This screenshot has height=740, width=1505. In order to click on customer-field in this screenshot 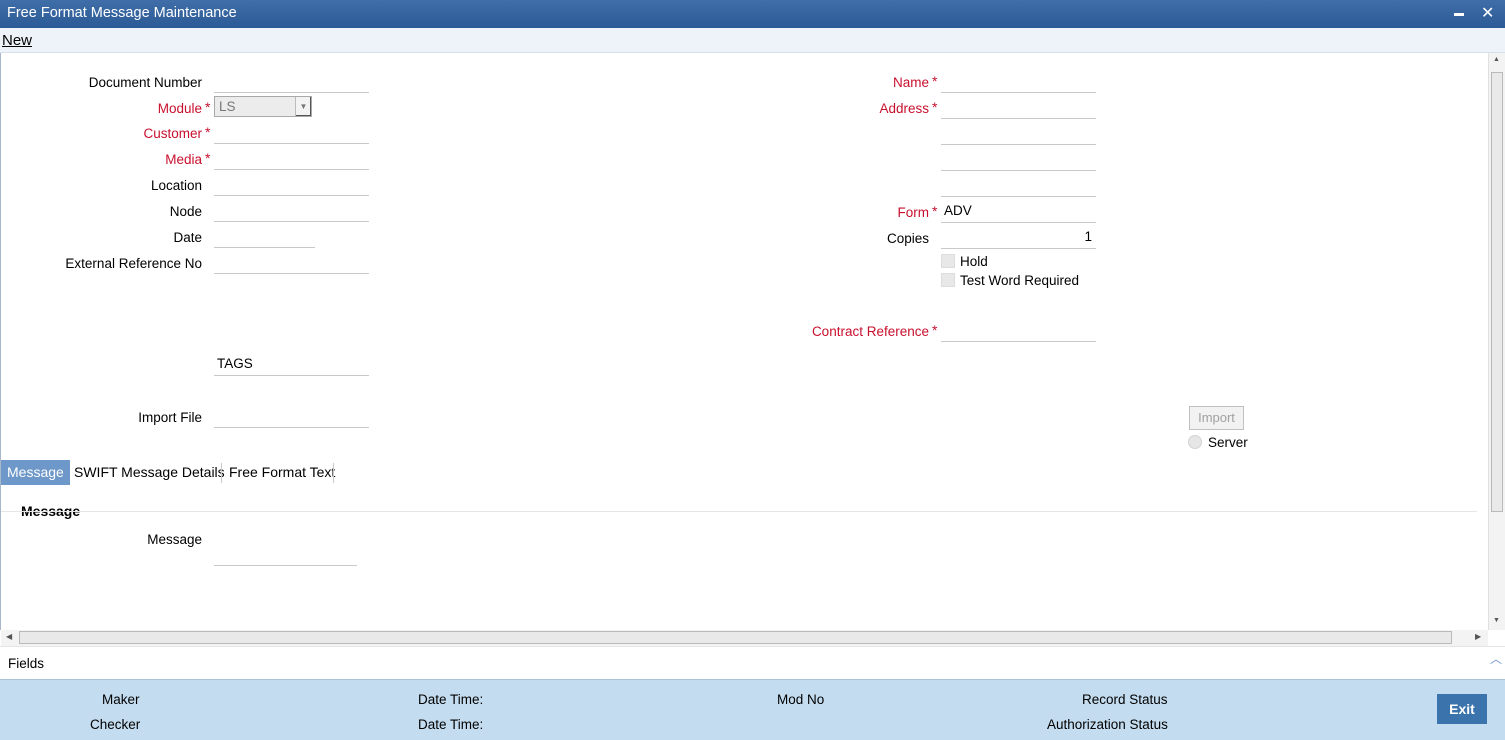, I will do `click(291, 133)`.